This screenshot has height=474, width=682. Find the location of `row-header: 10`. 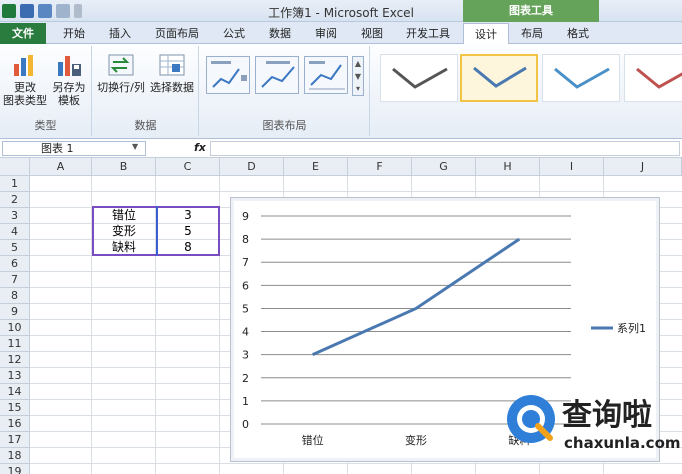

row-header: 10 is located at coordinates (15, 328).